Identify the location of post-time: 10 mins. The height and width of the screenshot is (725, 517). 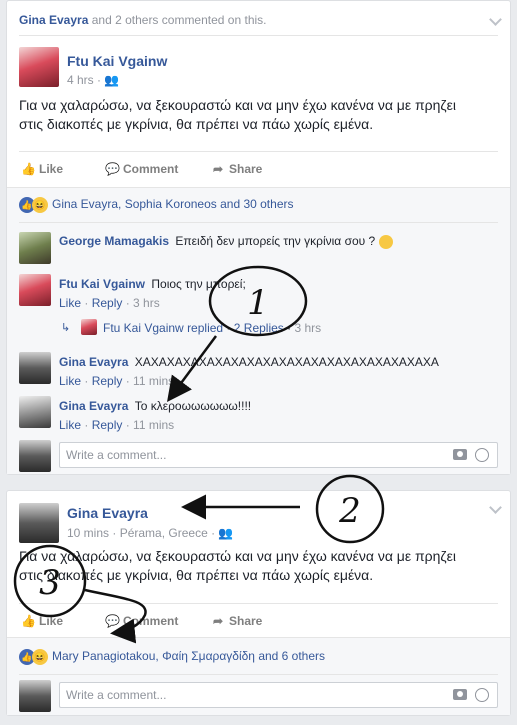
(88, 533).